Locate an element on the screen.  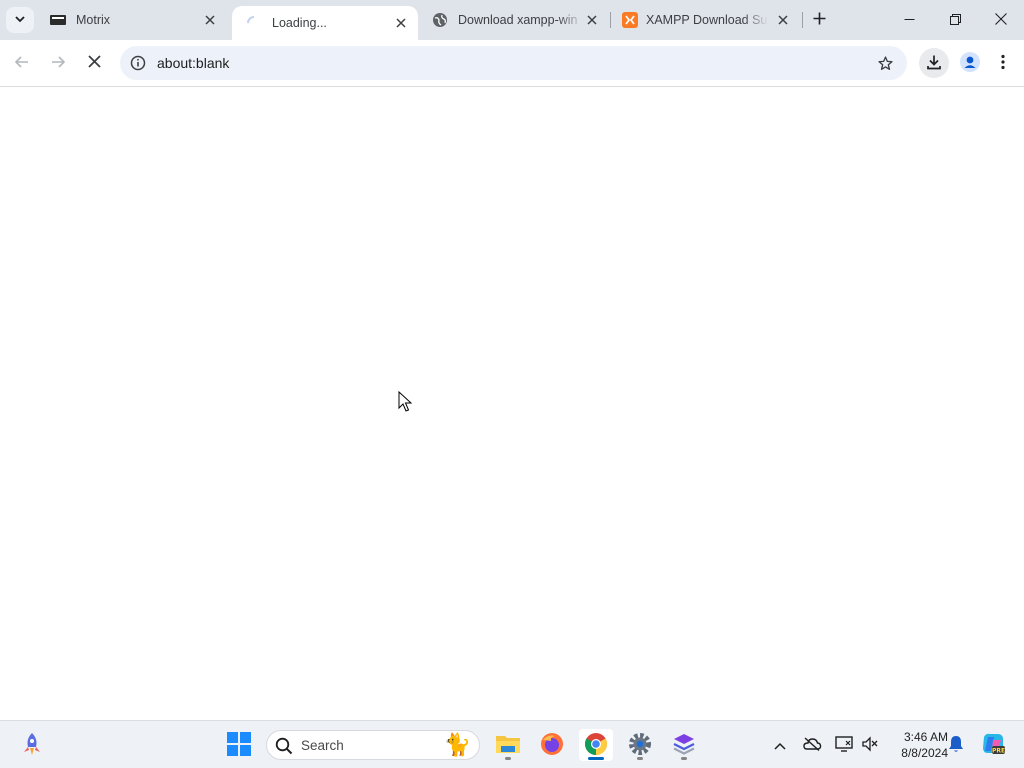
minimize-button is located at coordinates (909, 20).